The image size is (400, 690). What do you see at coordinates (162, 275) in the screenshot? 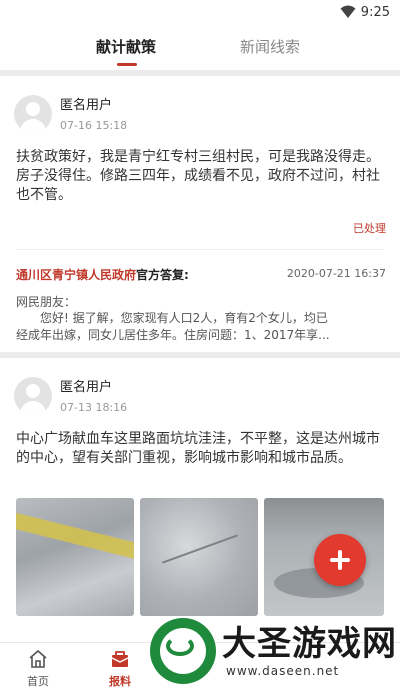
I see `reply-label: 官方答复:` at bounding box center [162, 275].